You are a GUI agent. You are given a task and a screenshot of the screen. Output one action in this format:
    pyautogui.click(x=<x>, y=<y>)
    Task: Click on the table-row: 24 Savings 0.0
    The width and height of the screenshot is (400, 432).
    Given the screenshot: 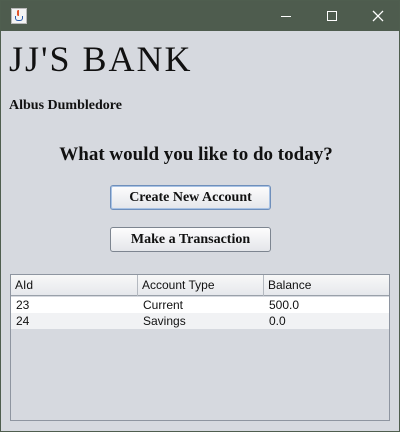 What is the action you would take?
    pyautogui.click(x=200, y=321)
    